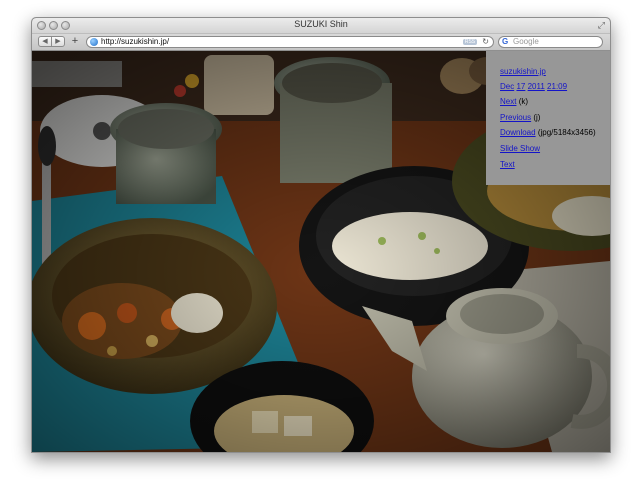  What do you see at coordinates (557, 86) in the screenshot?
I see `time-link: 21:09` at bounding box center [557, 86].